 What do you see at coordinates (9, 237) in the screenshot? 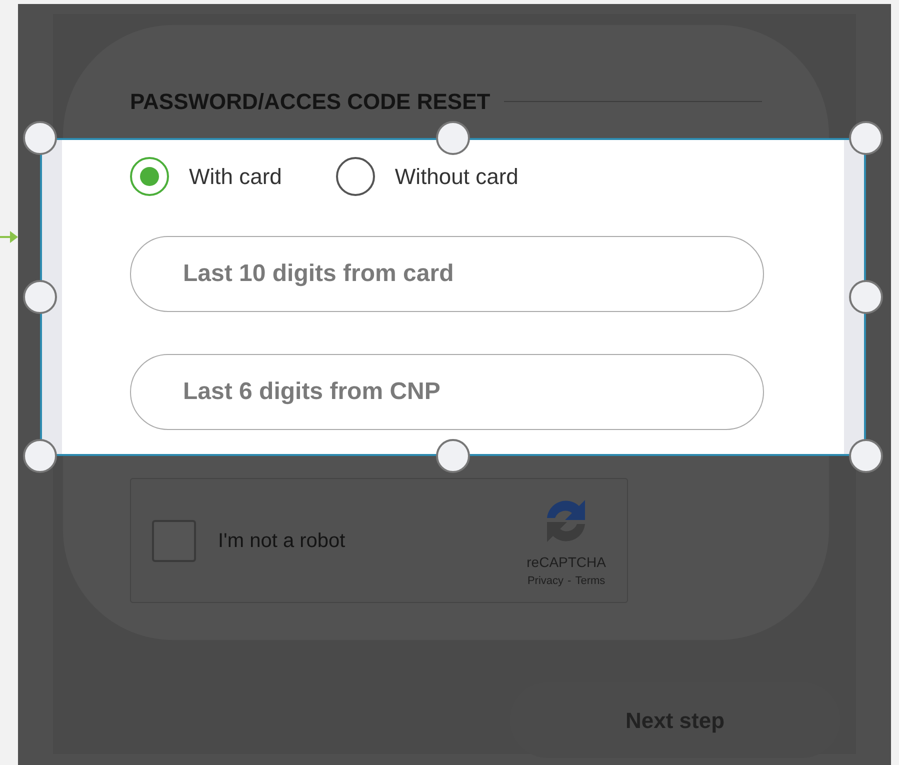
I see `arrow-icon` at bounding box center [9, 237].